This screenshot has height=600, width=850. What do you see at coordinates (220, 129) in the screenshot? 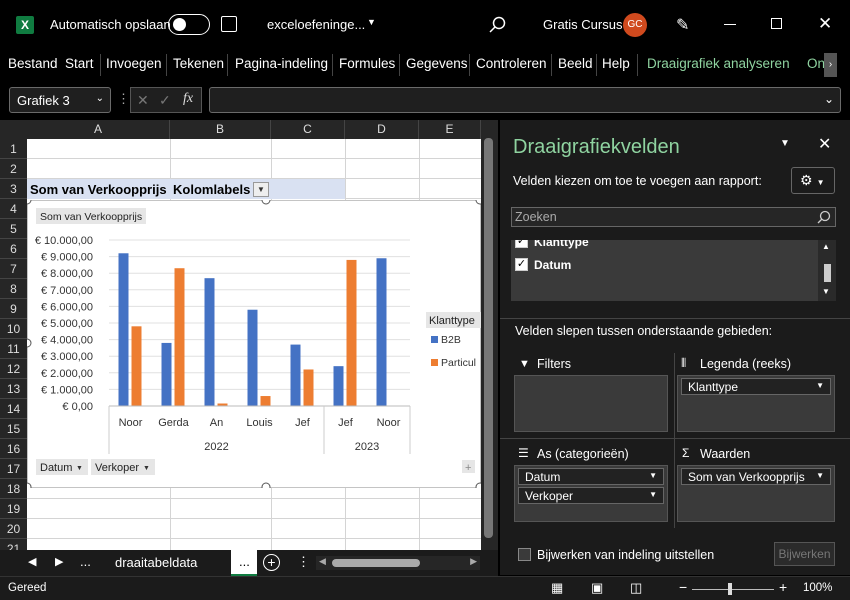
I see `column-header-b: B` at bounding box center [220, 129].